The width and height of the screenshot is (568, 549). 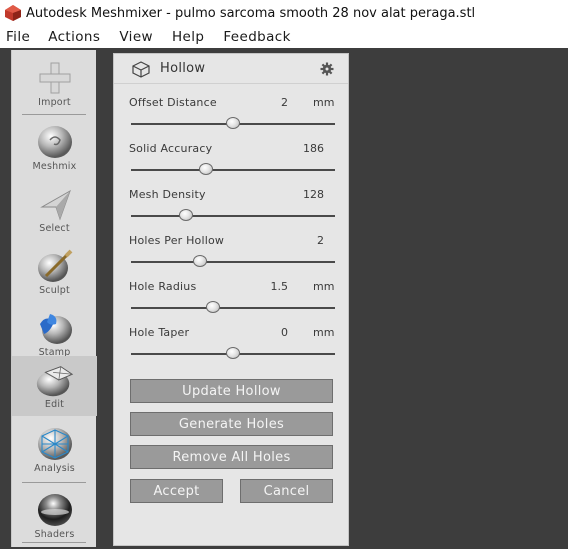 I want to click on shader-sphere-icon, so click(x=55, y=510).